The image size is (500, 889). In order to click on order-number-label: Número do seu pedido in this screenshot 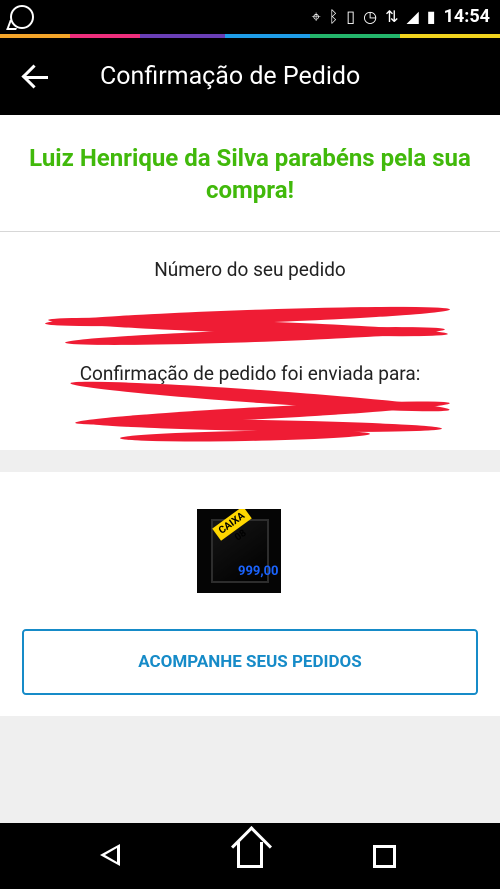, I will do `click(250, 269)`.